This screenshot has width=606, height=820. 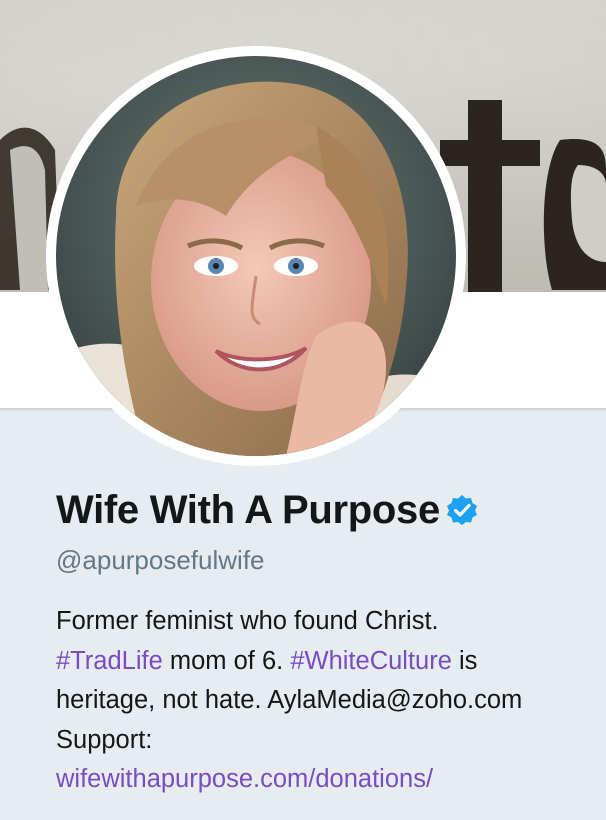 What do you see at coordinates (226, 660) in the screenshot?
I see `bio-text: mom of 6.` at bounding box center [226, 660].